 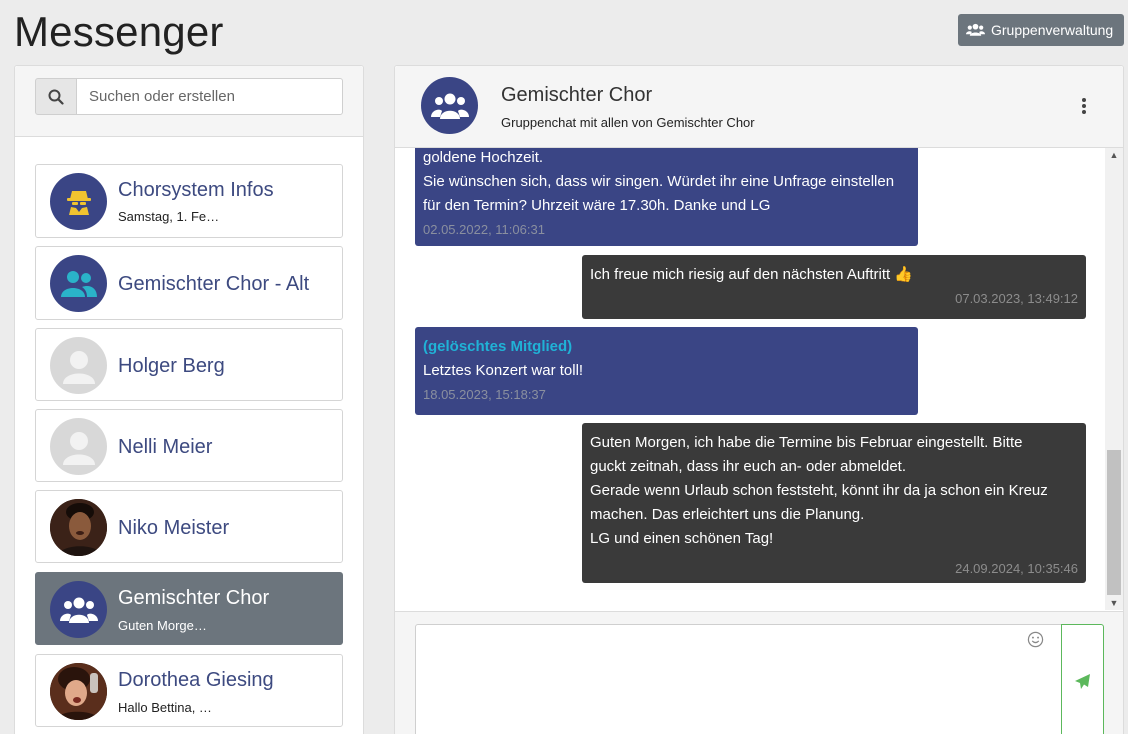 I want to click on chat-name: Nelli Meier, so click(x=165, y=447).